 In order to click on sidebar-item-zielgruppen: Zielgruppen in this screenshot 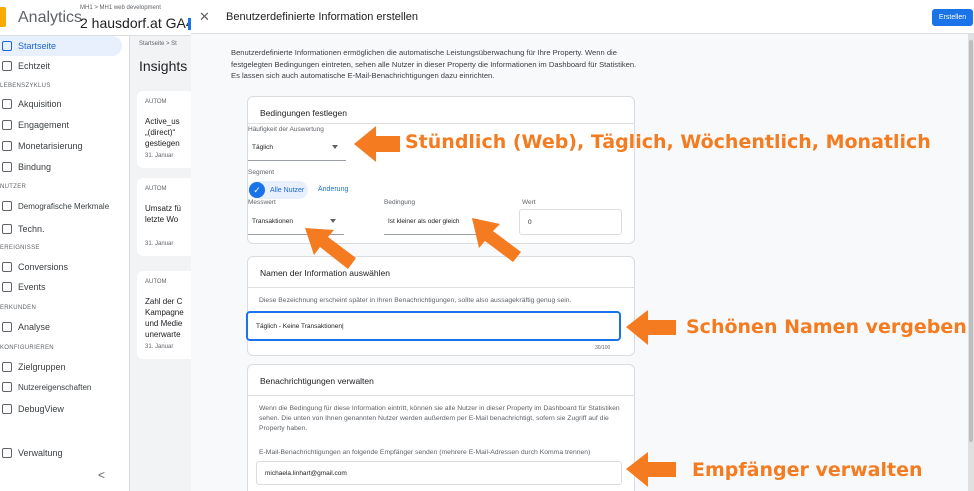, I will do `click(65, 367)`.